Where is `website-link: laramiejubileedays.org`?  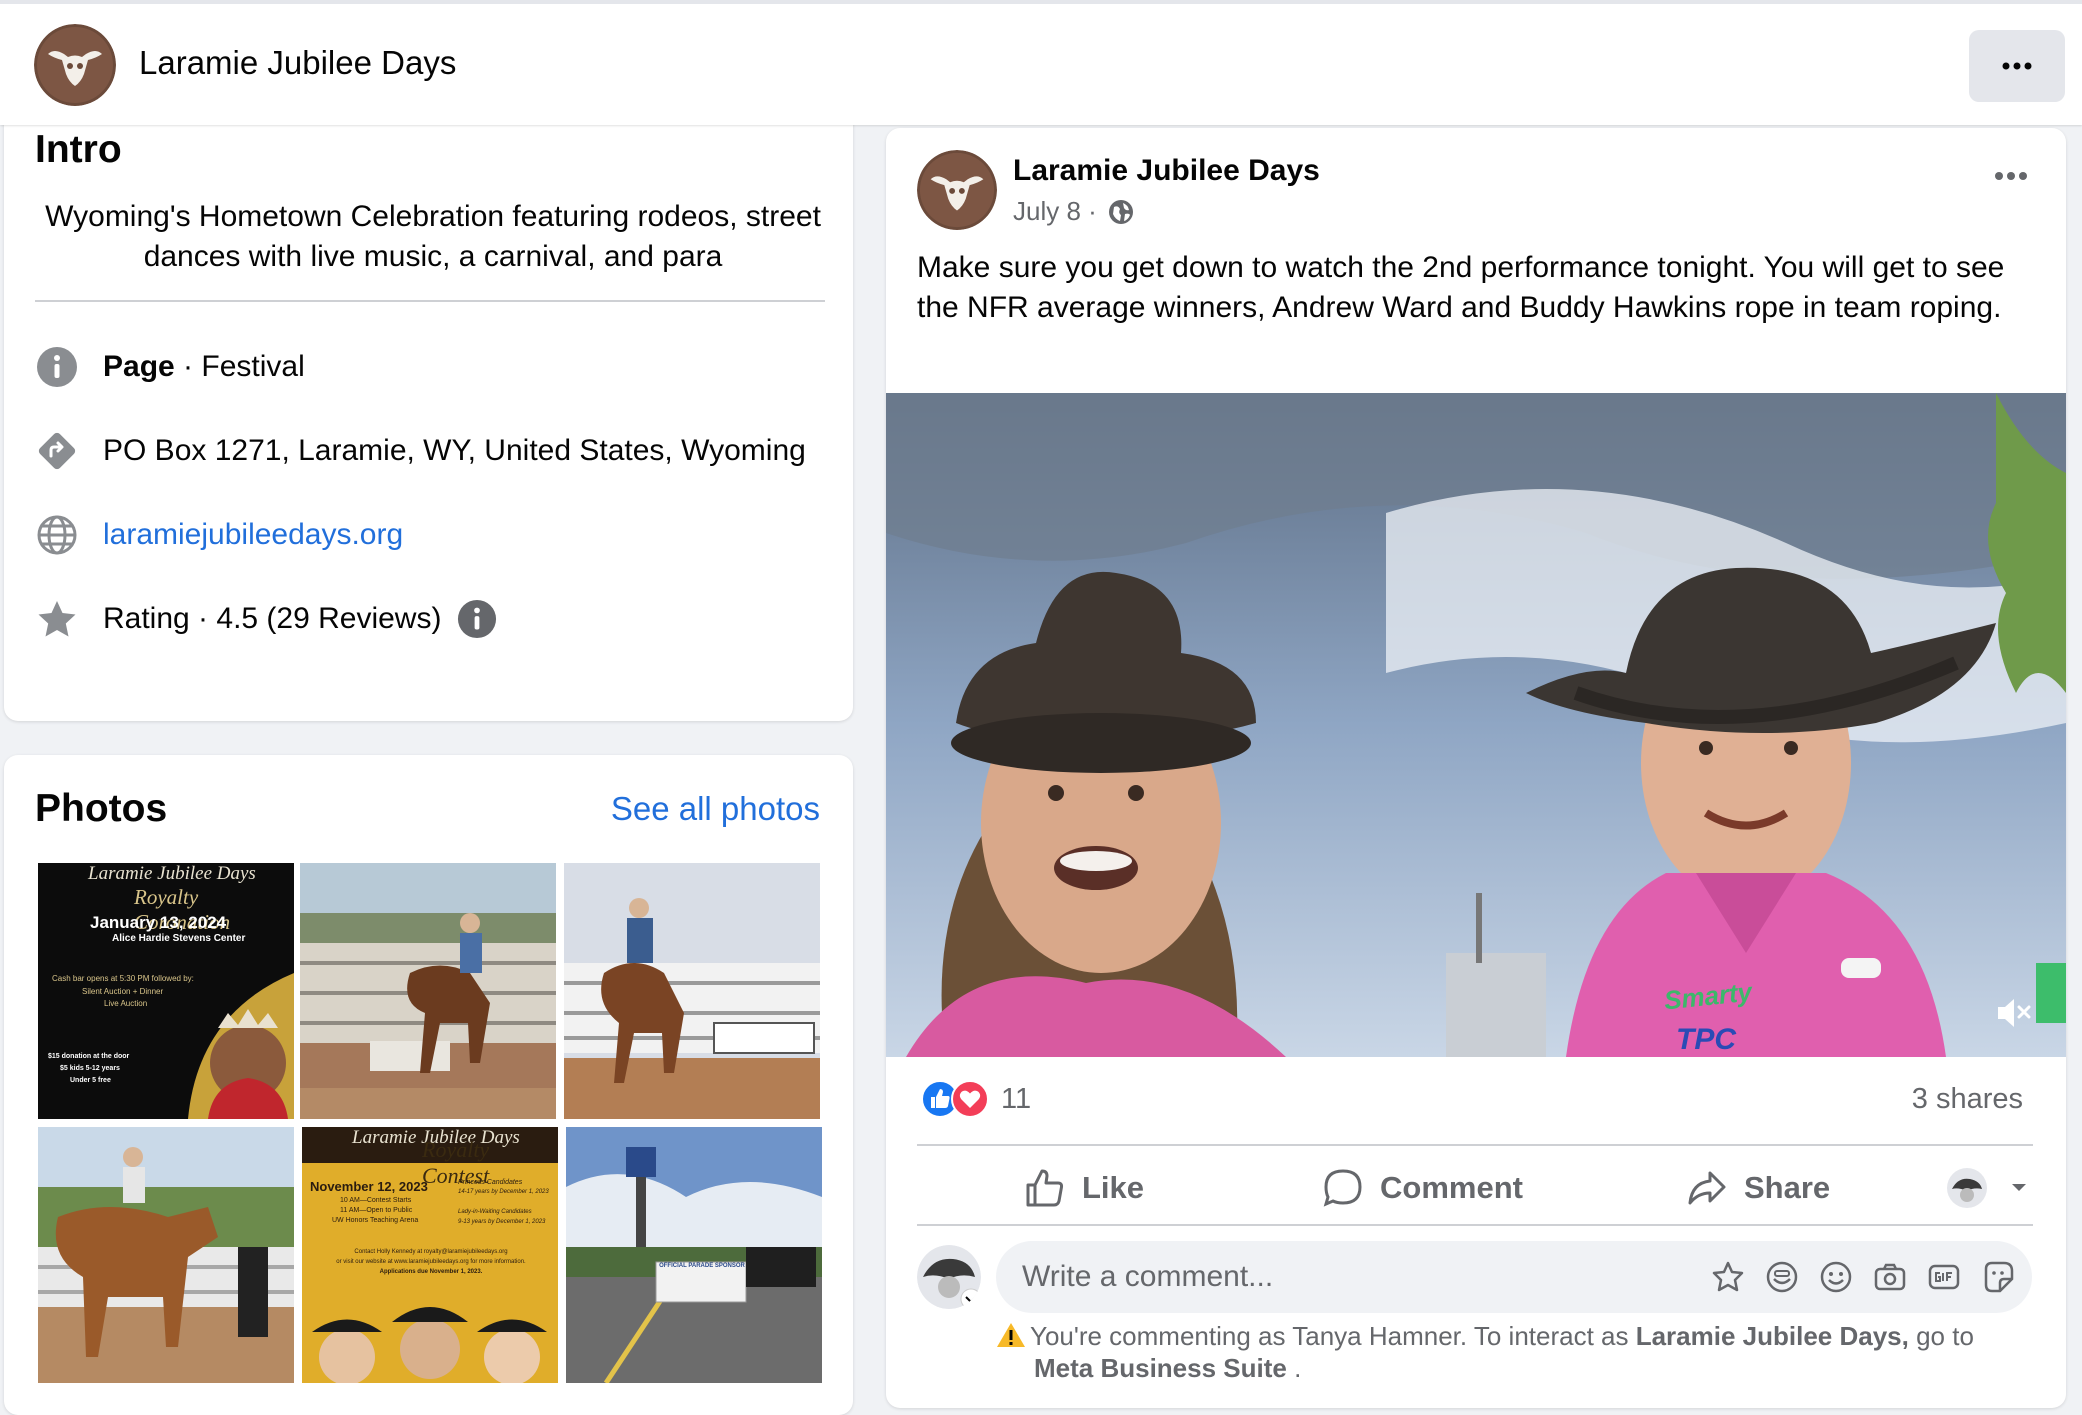
website-link: laramiejubileedays.org is located at coordinates (253, 535).